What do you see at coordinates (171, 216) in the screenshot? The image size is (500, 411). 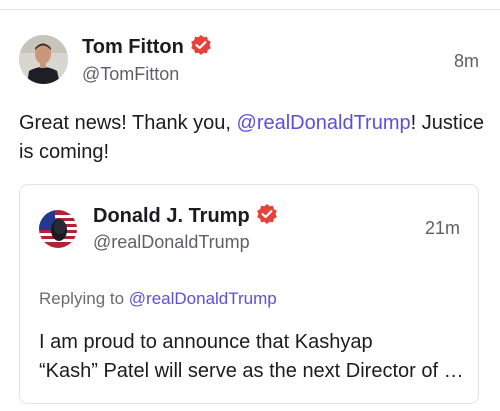 I see `quoted-author-name-text: Donald J. Trump` at bounding box center [171, 216].